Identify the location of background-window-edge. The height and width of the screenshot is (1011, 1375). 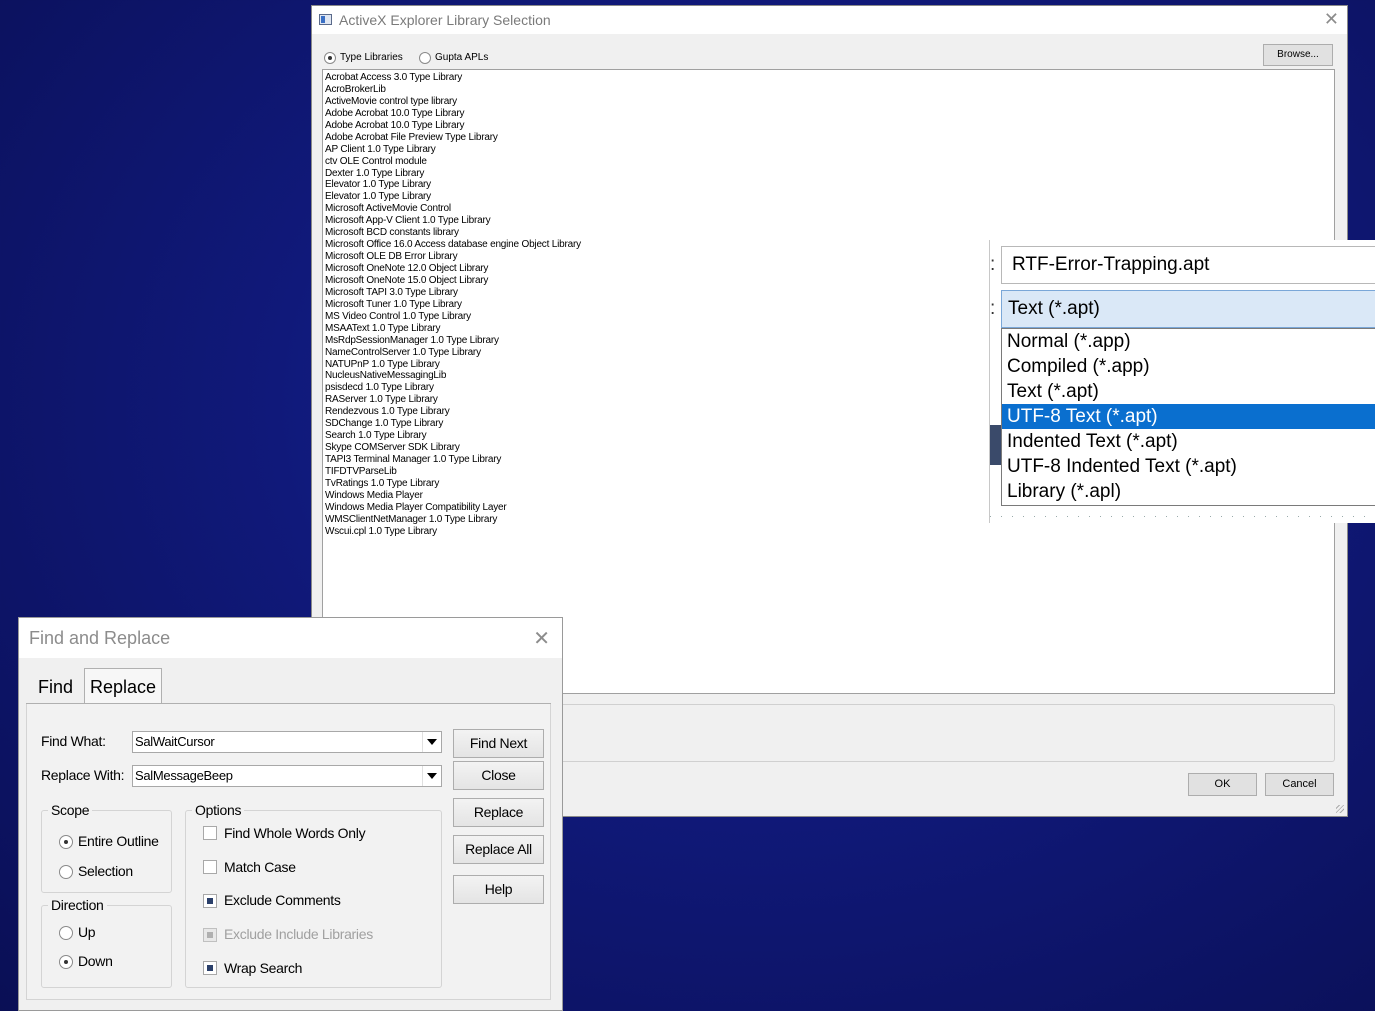
(995, 445).